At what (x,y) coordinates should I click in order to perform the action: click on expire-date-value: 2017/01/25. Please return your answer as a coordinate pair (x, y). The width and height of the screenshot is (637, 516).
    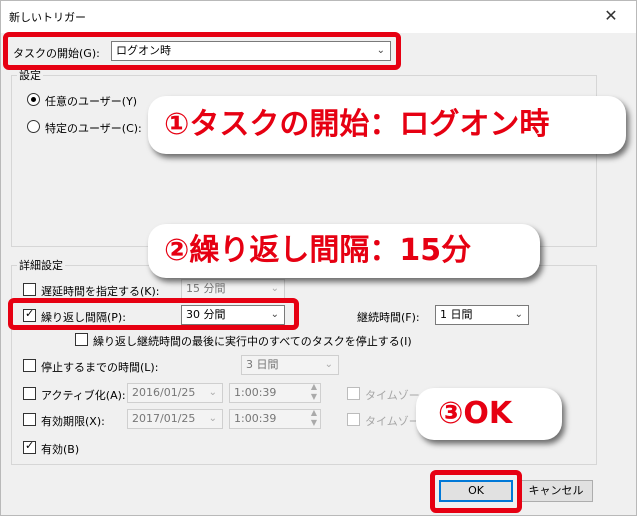
    Looking at the image, I should click on (164, 418).